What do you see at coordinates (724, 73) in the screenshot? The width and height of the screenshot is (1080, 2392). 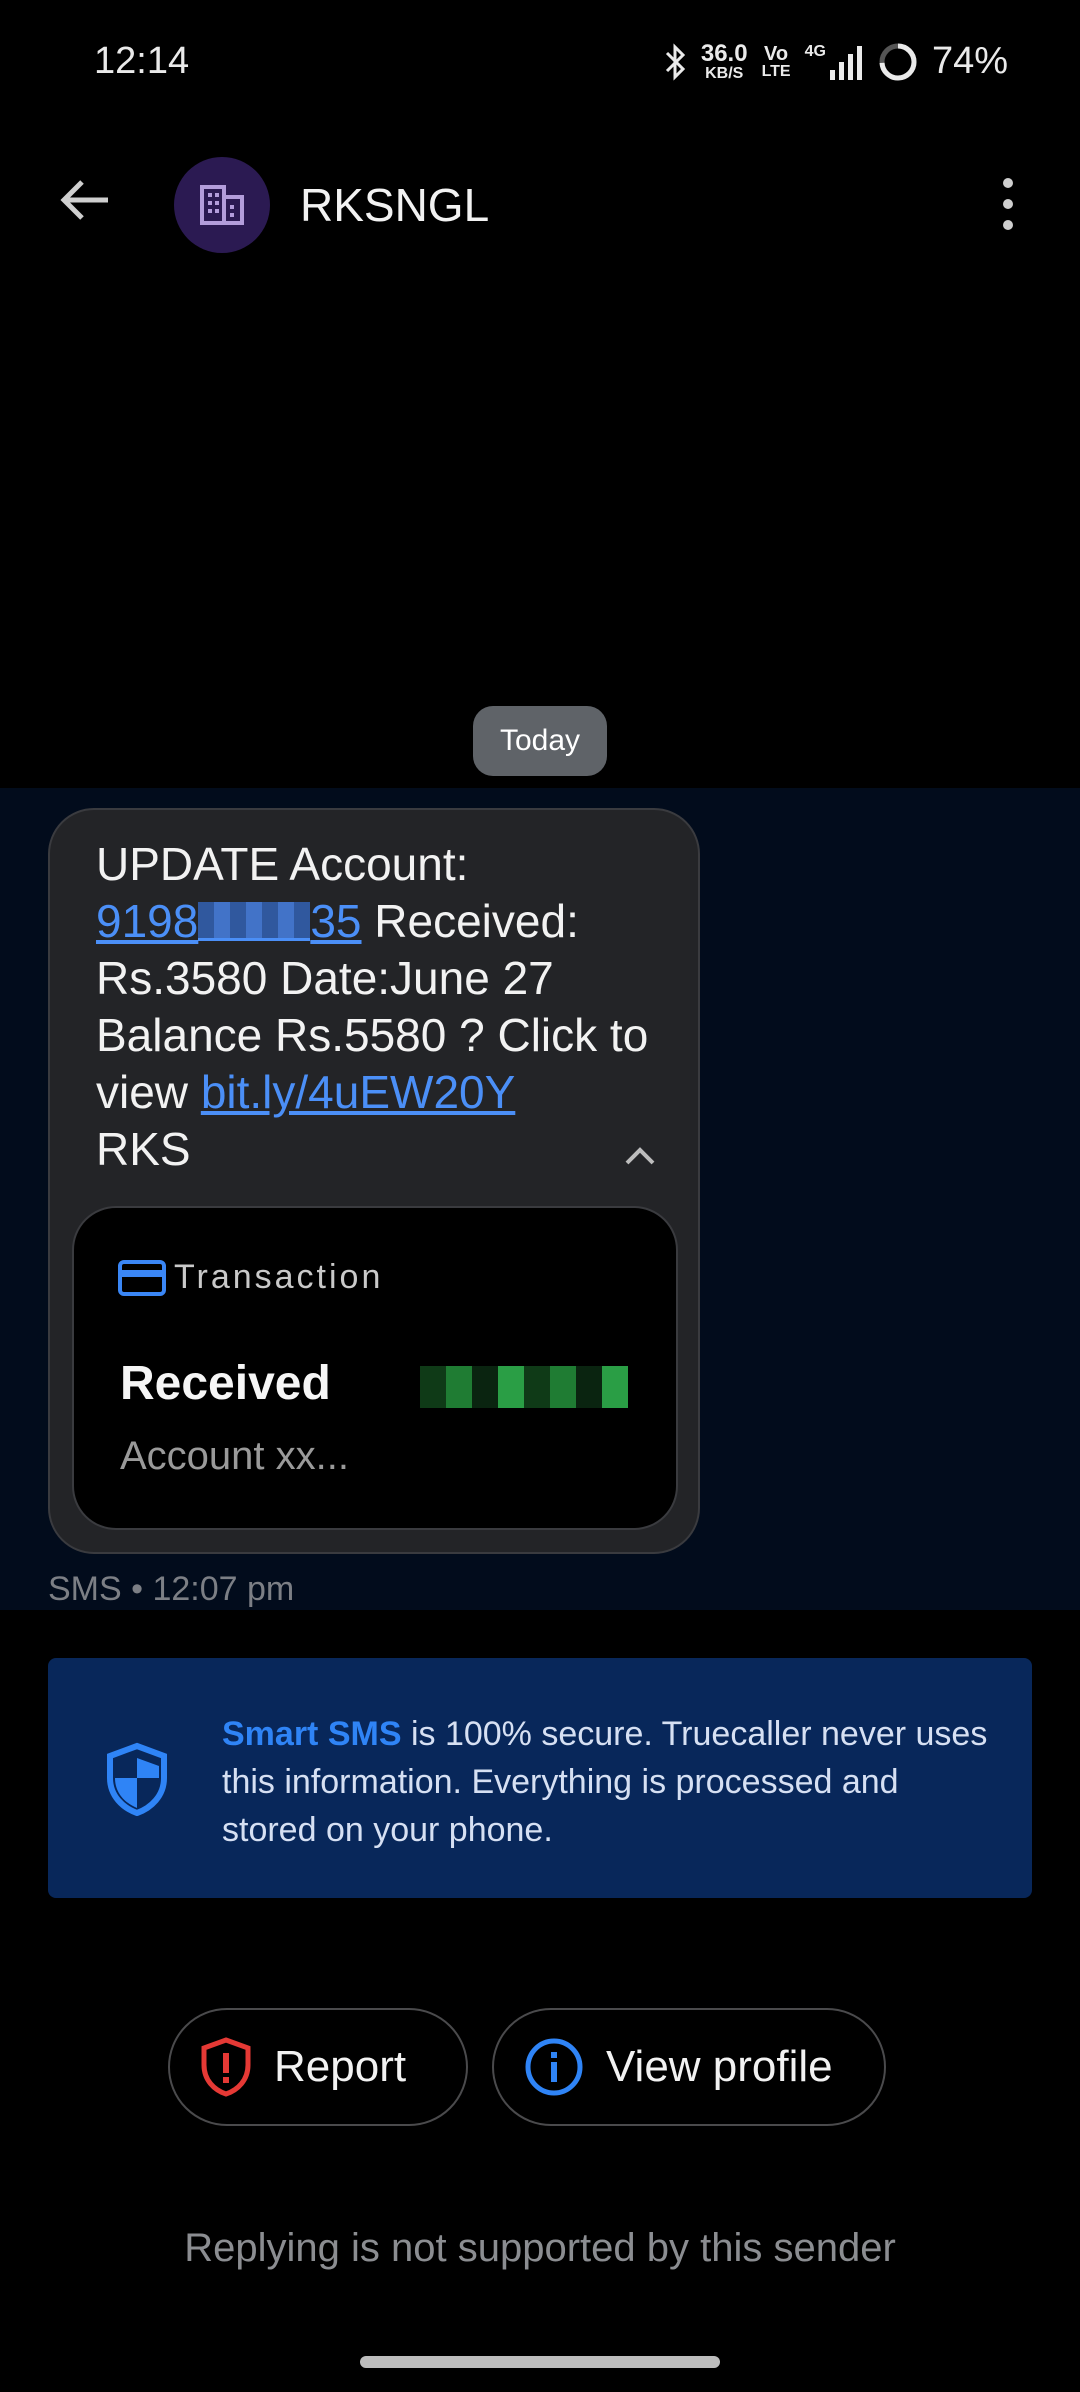 I see `net-speed-unit: KB/S` at bounding box center [724, 73].